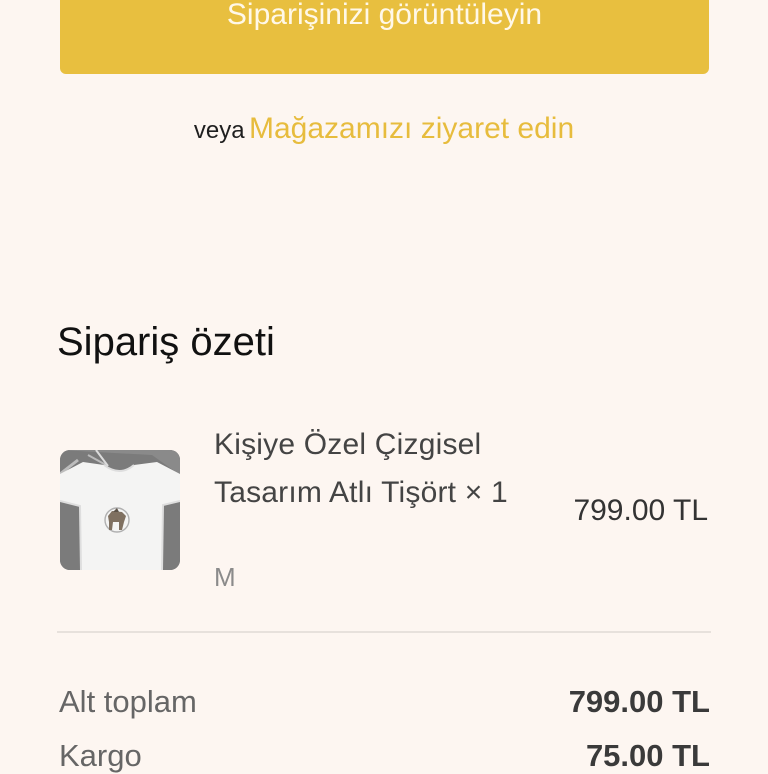  Describe the element at coordinates (640, 510) in the screenshot. I see `product-price: 799.00 TL` at that location.